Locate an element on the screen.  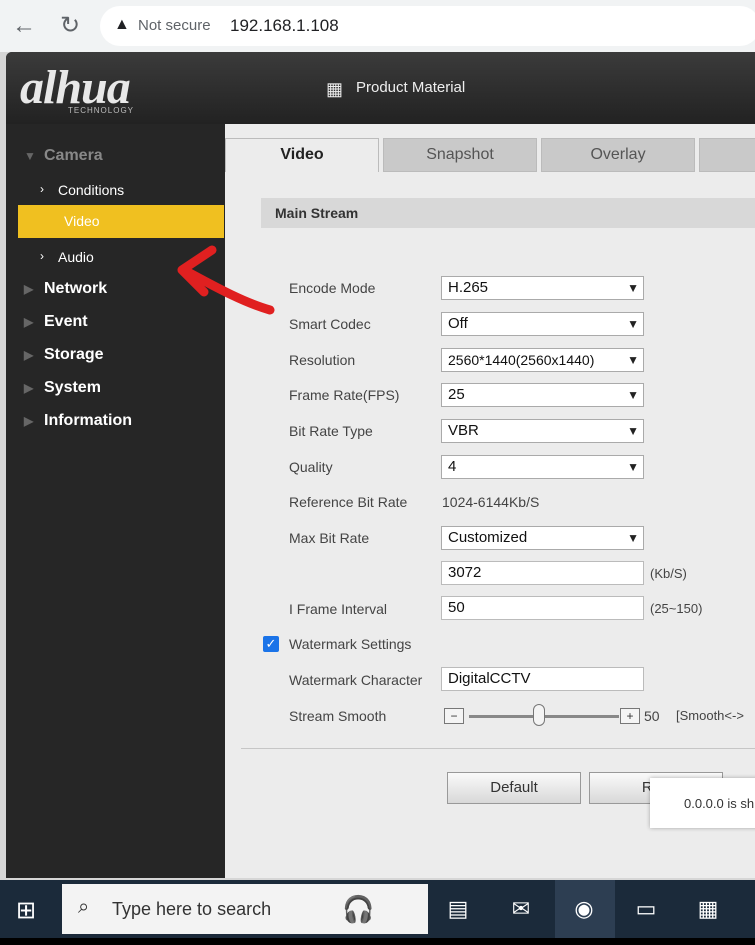
triangle-down-icon: ▼ is located at coordinates (30, 156).